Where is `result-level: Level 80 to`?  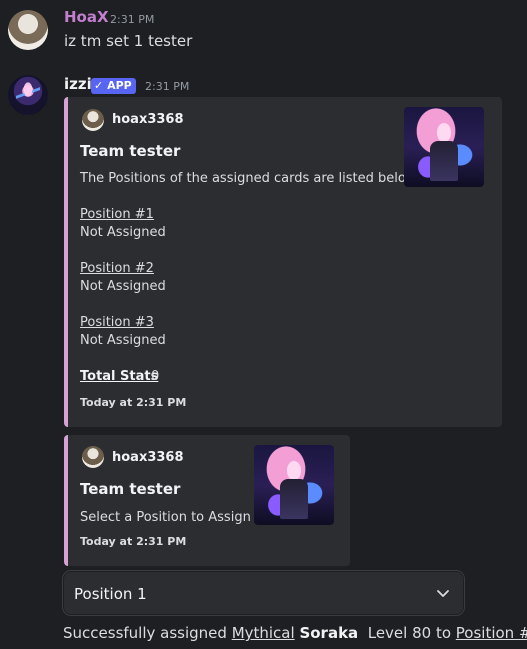
result-level: Level 80 to is located at coordinates (409, 633).